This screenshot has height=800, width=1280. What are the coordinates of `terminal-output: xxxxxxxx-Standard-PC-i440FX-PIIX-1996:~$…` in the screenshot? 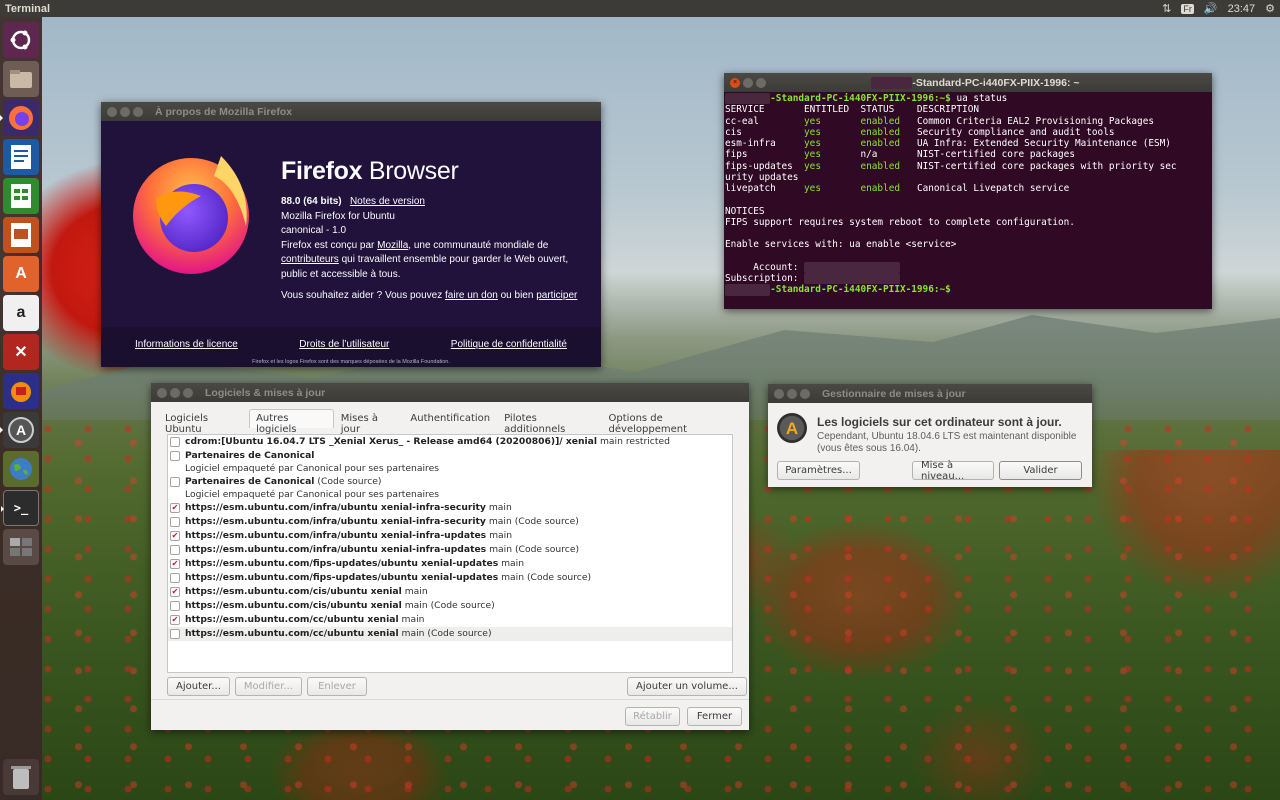 It's located at (968, 194).